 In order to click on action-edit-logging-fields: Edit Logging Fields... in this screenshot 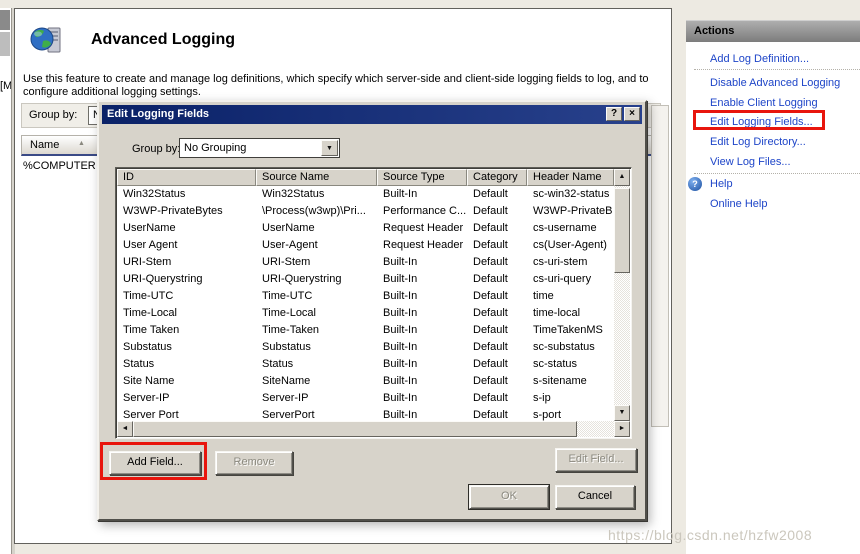, I will do `click(761, 122)`.